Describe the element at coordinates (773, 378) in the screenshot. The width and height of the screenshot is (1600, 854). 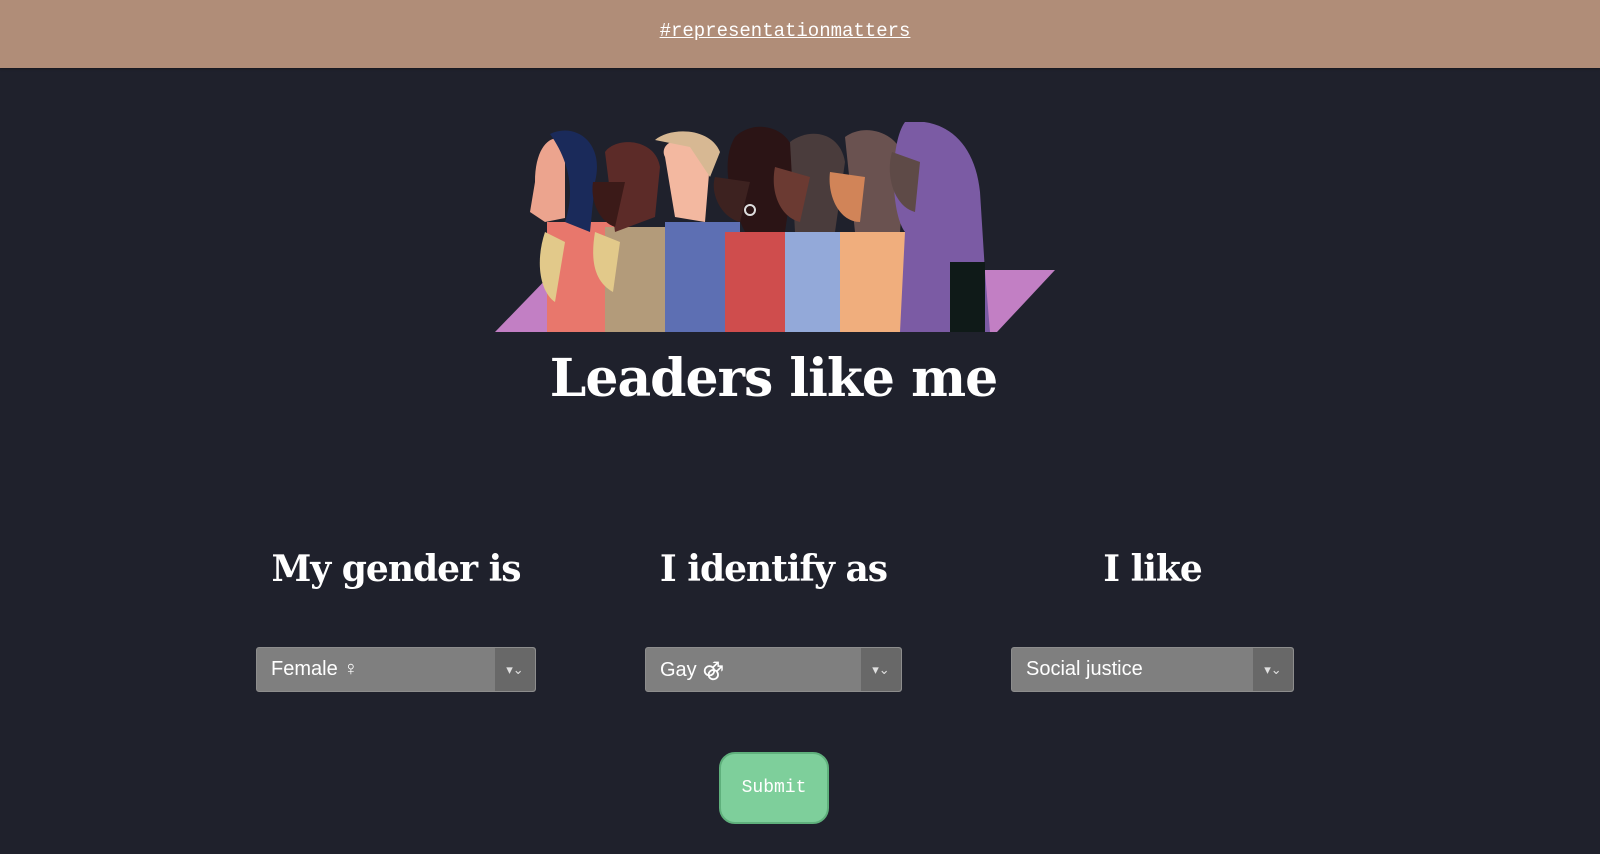
I see `page-title: Leaders like me` at that location.